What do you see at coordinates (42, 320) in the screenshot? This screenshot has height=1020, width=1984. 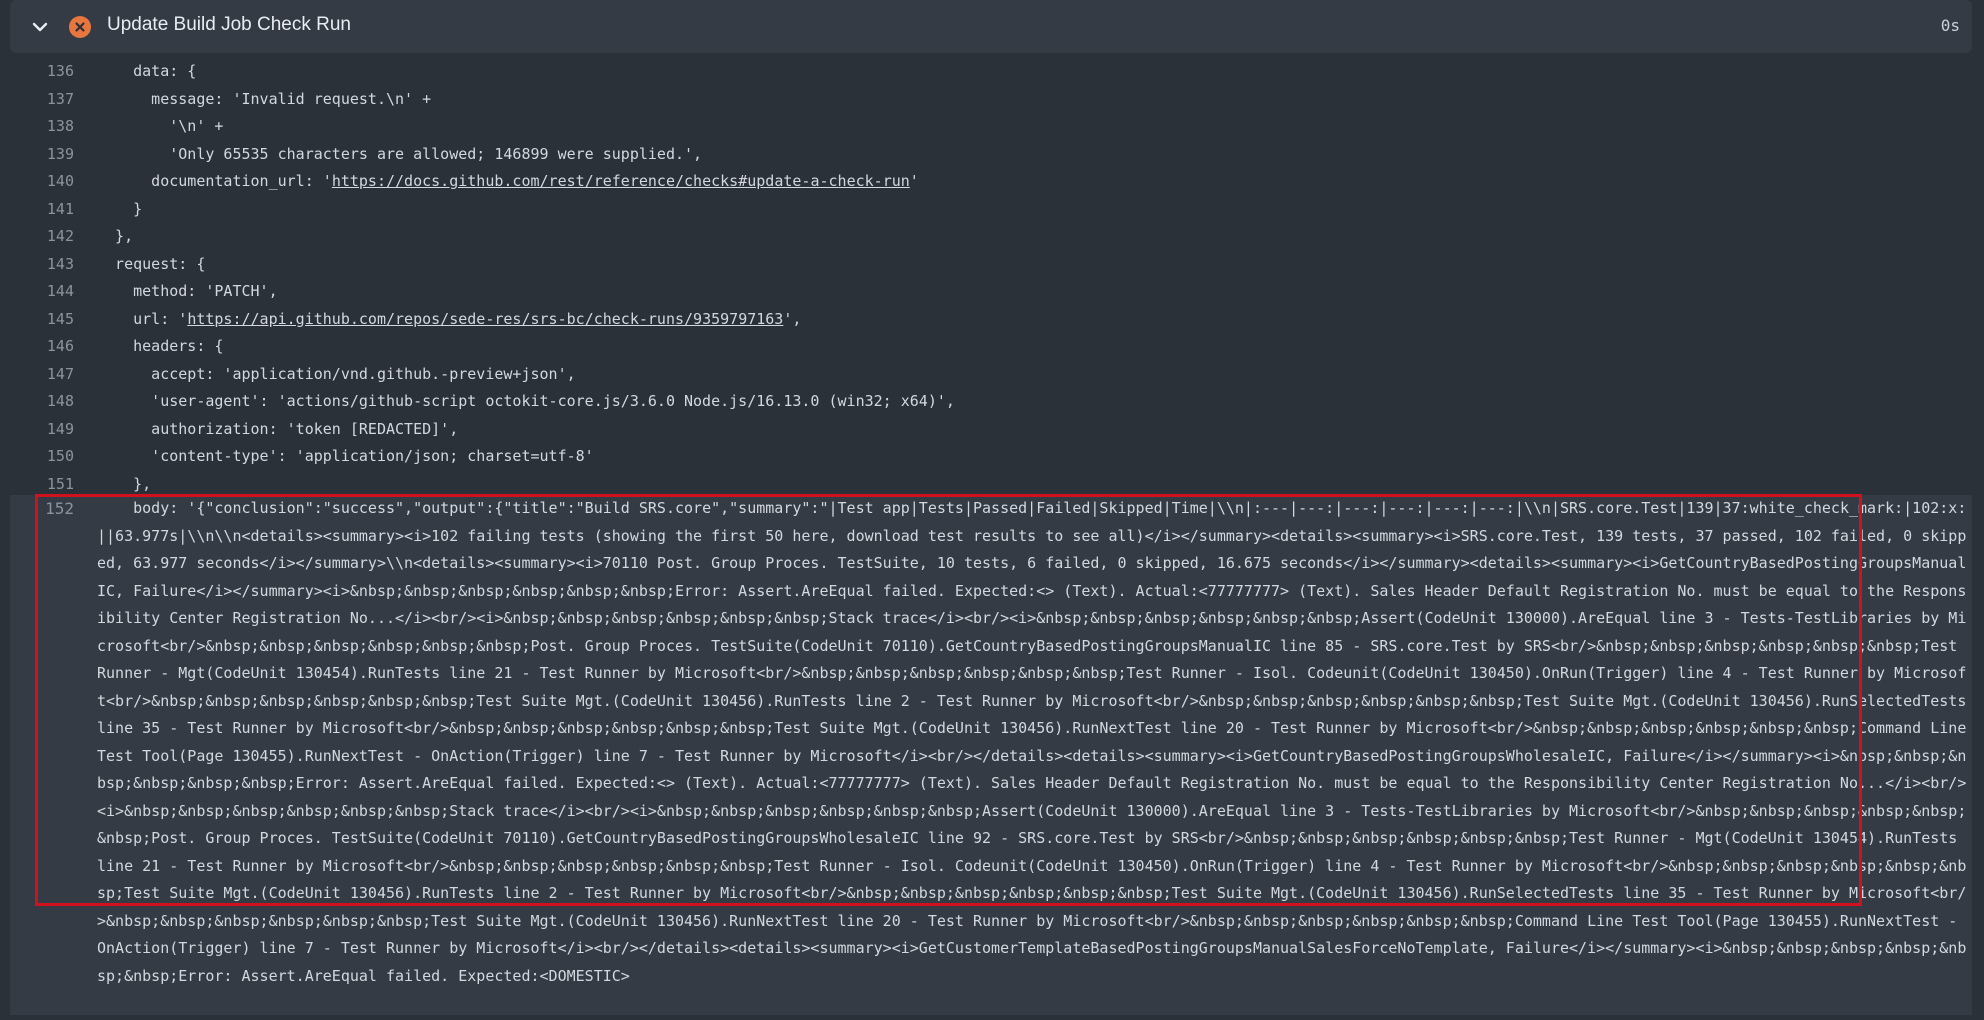 I see `line-number: 145` at bounding box center [42, 320].